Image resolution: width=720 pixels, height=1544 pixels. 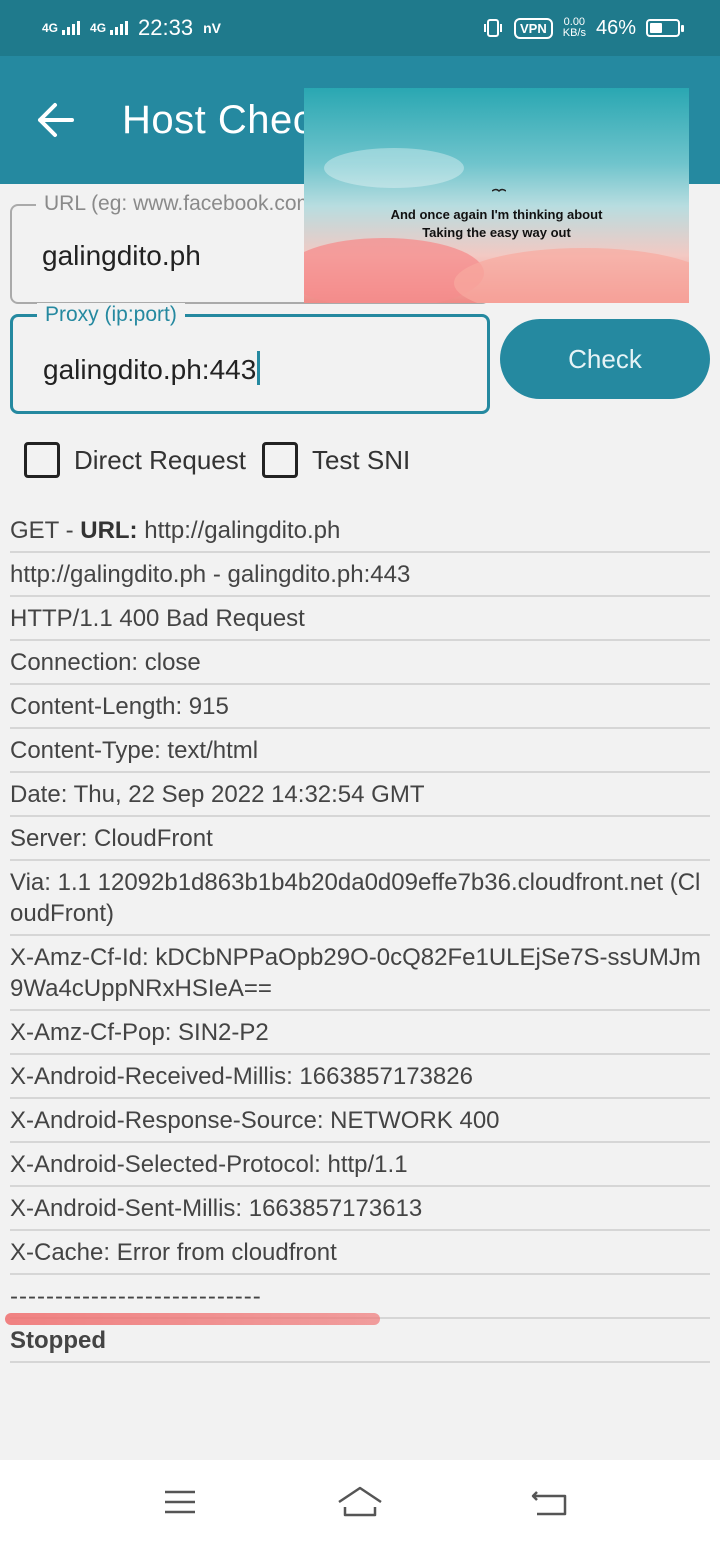 What do you see at coordinates (360, 1121) in the screenshot?
I see `log-row: X-Android-Response-Source: NETWORK 400` at bounding box center [360, 1121].